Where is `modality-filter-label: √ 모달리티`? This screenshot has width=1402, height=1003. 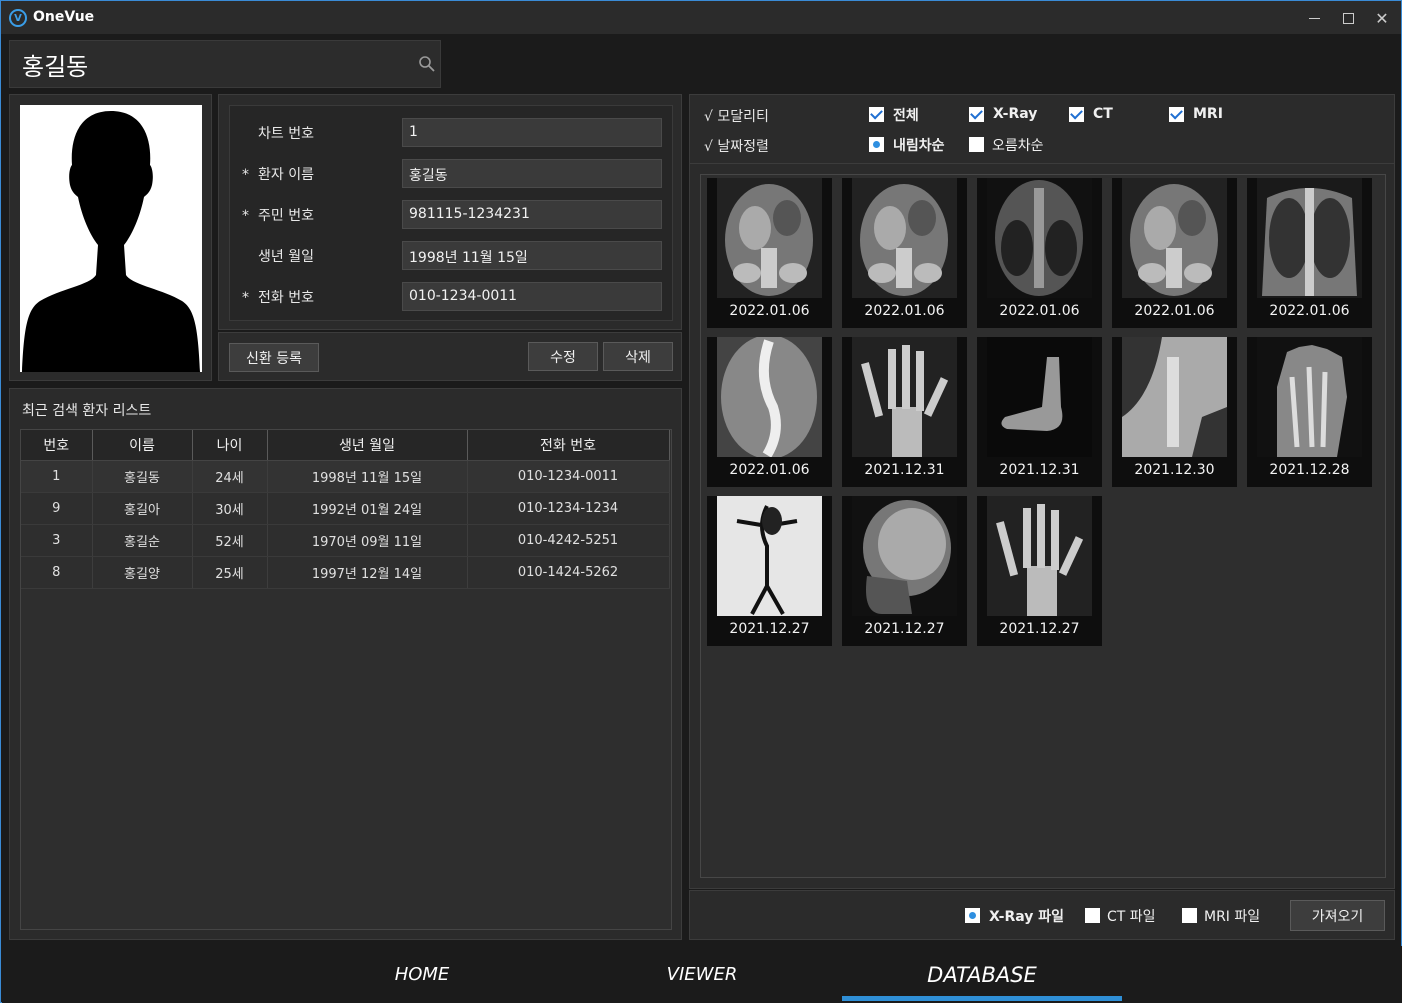 modality-filter-label: √ 모달리티 is located at coordinates (736, 117).